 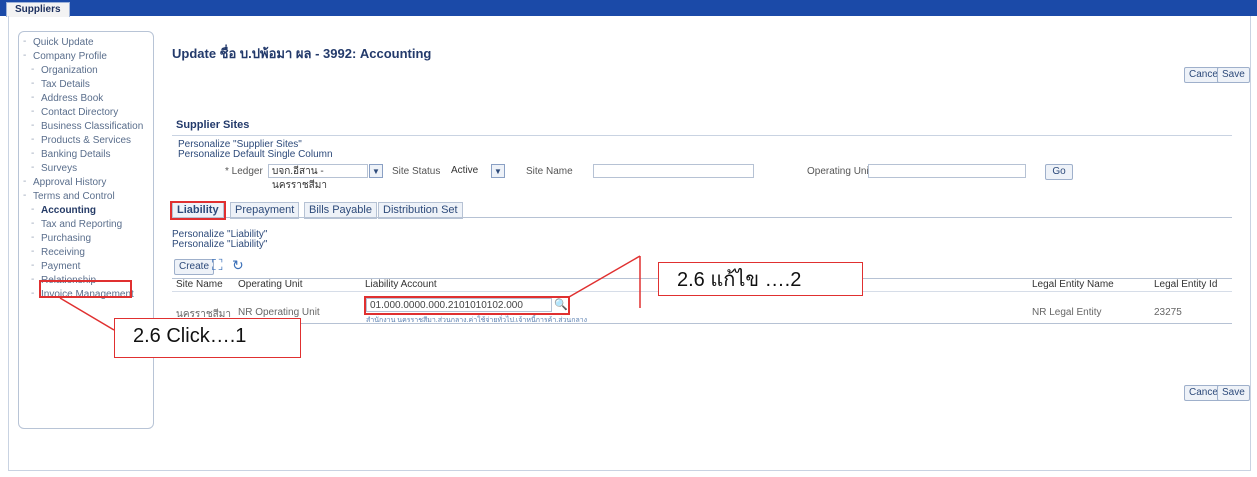 I want to click on sidebar-item-approval-history: - Approval History, so click(x=86, y=183).